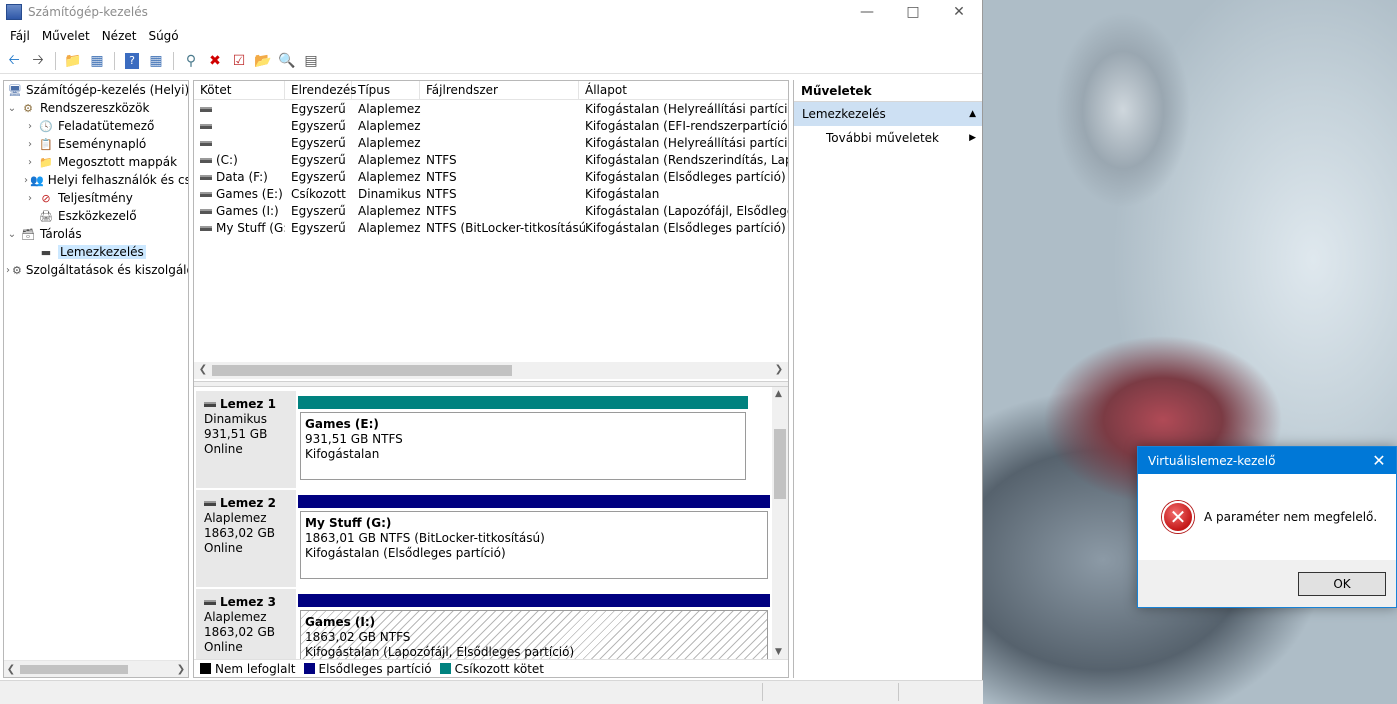 The image size is (1397, 704). What do you see at coordinates (1342, 584) in the screenshot?
I see `ok-button: OK` at bounding box center [1342, 584].